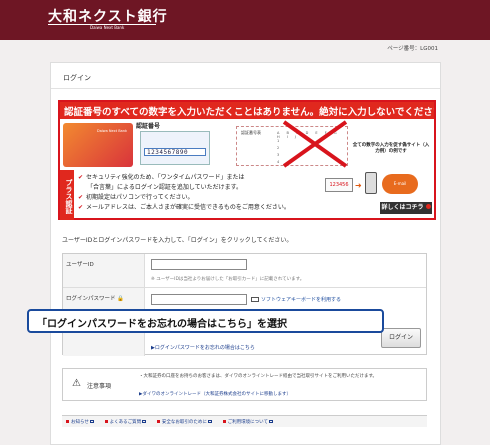 This screenshot has height=445, width=490. Describe the element at coordinates (80, 422) in the screenshot. I see `footer-link-news: お知らせ` at that location.